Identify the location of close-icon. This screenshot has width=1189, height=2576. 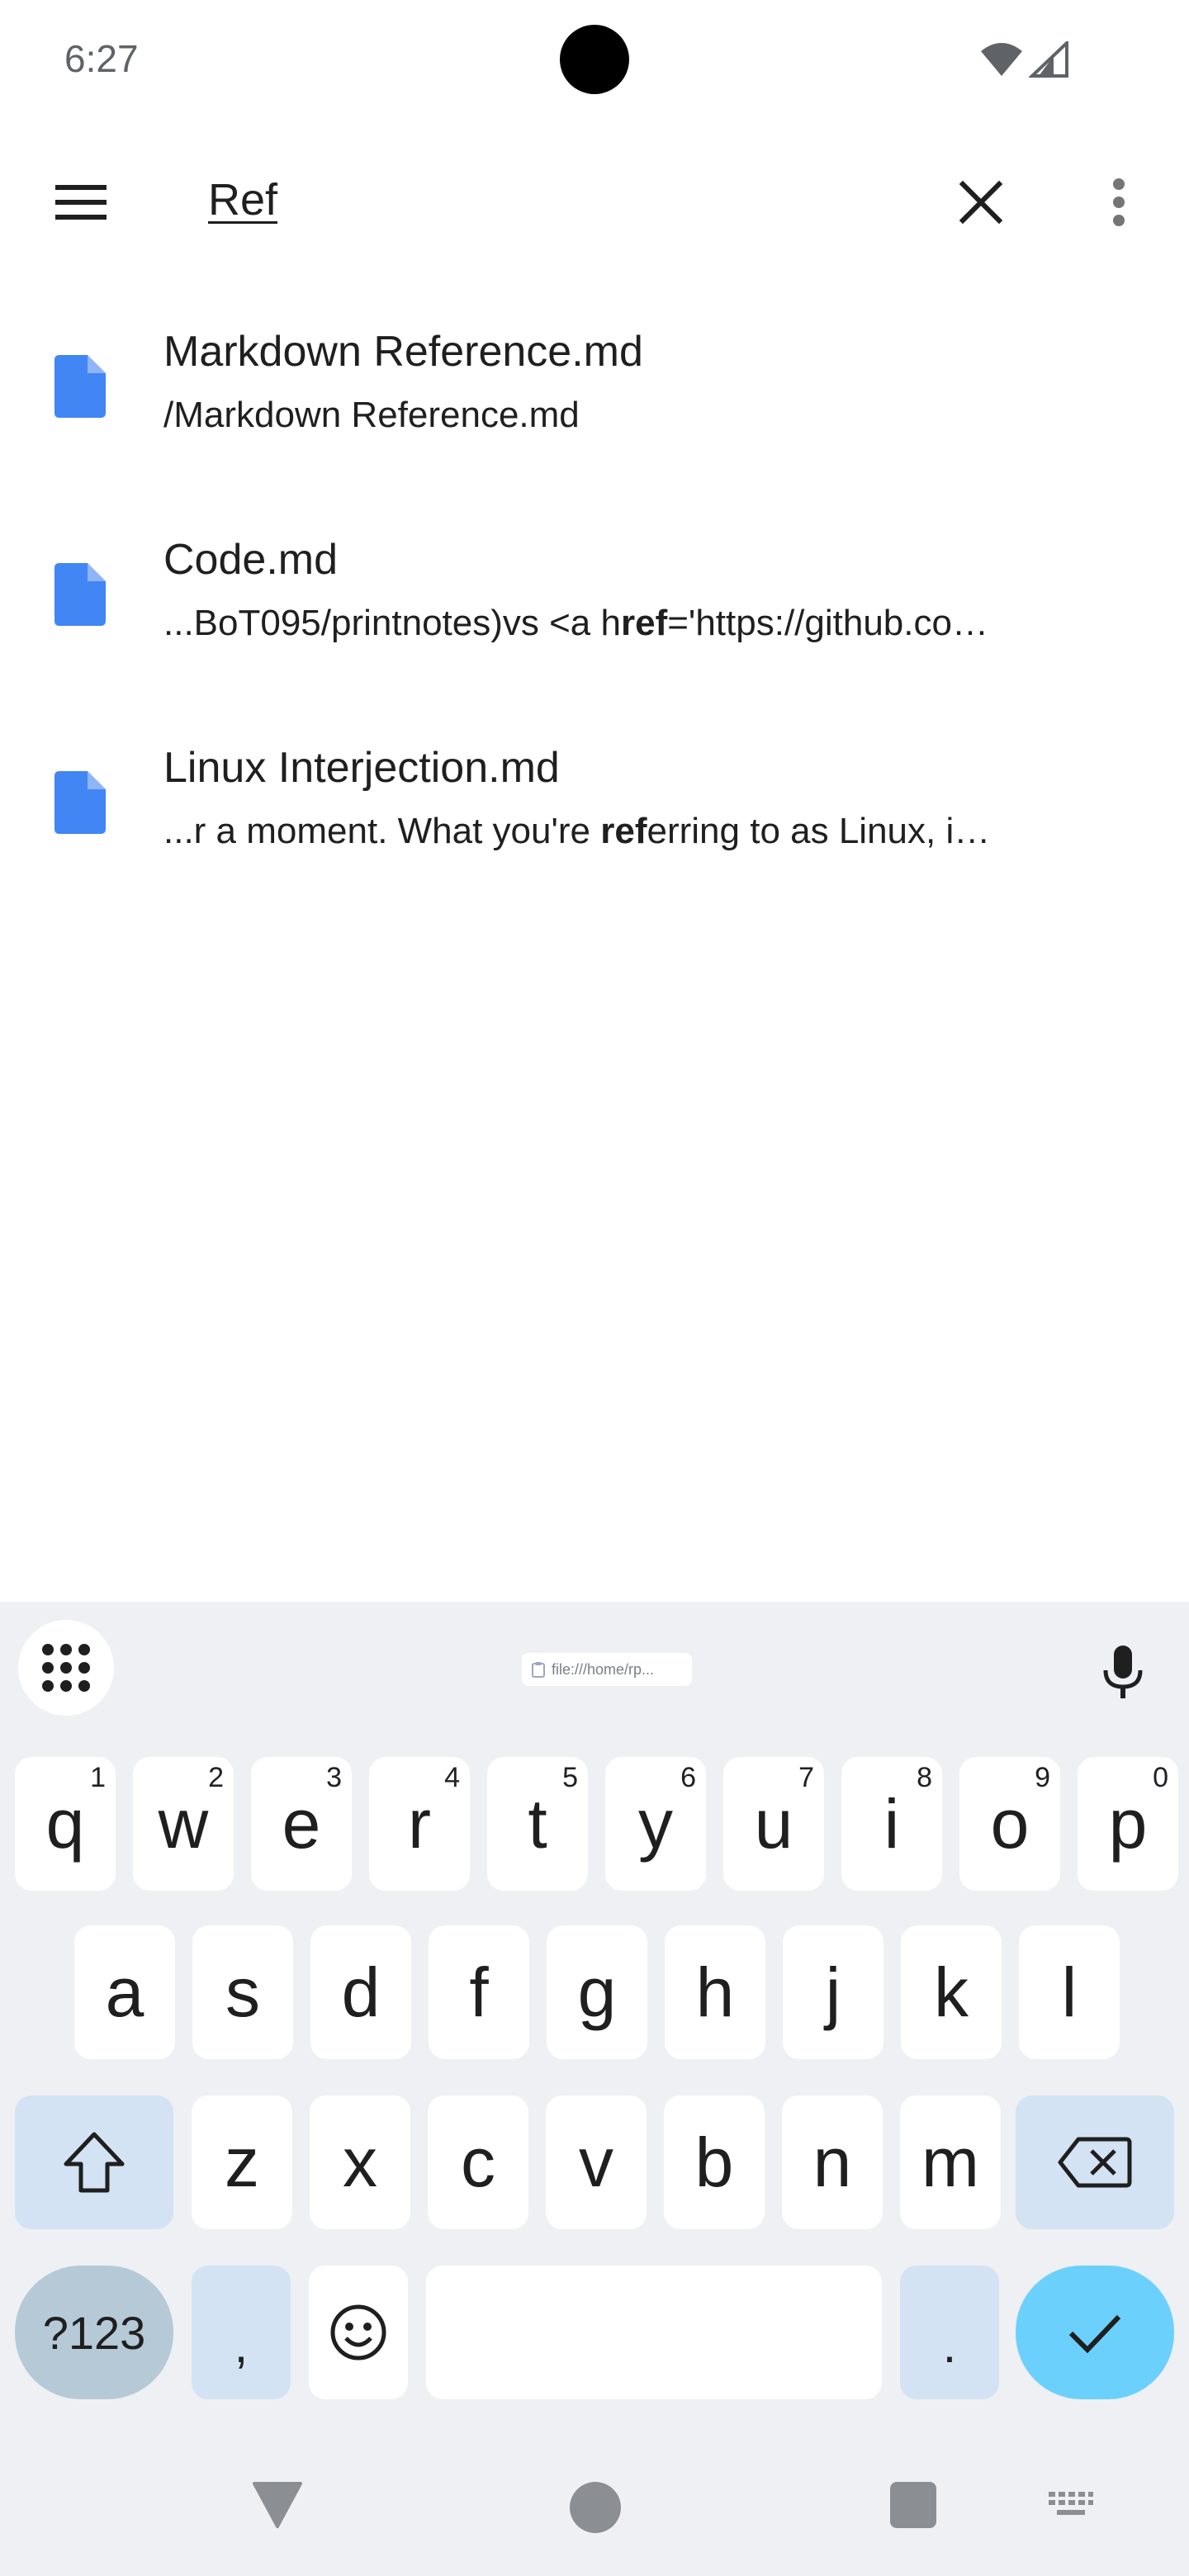
(981, 202).